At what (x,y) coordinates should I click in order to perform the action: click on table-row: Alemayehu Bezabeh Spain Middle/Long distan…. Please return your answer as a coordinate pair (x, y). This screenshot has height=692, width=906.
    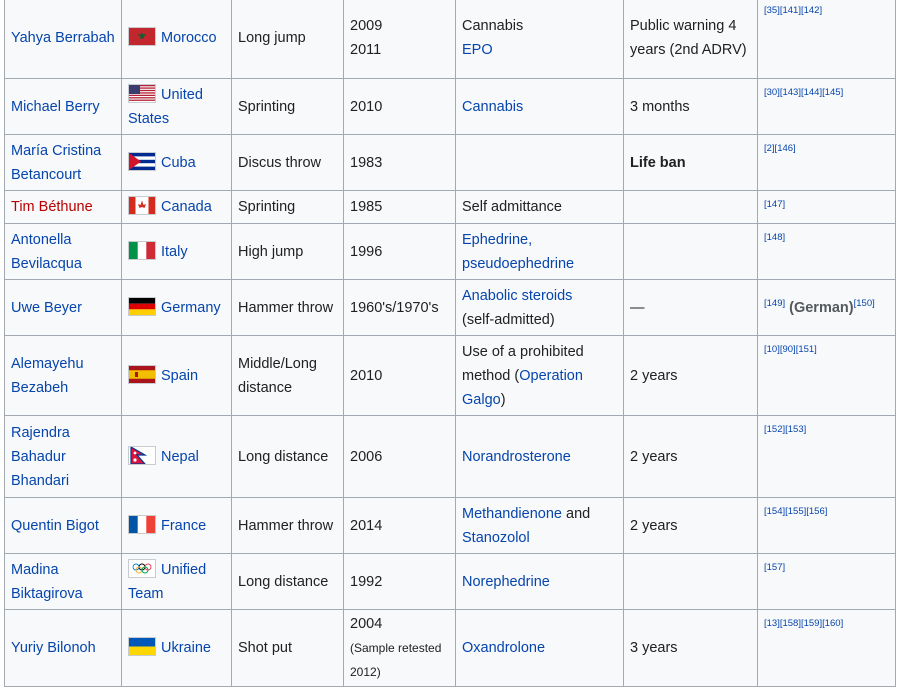
    Looking at the image, I should click on (450, 375).